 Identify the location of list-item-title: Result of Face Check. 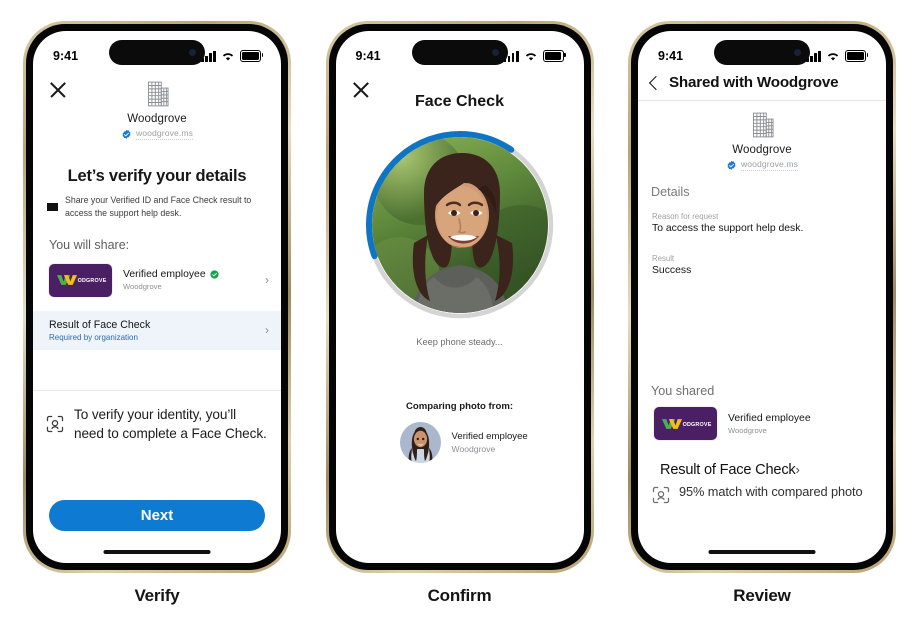
(100, 324).